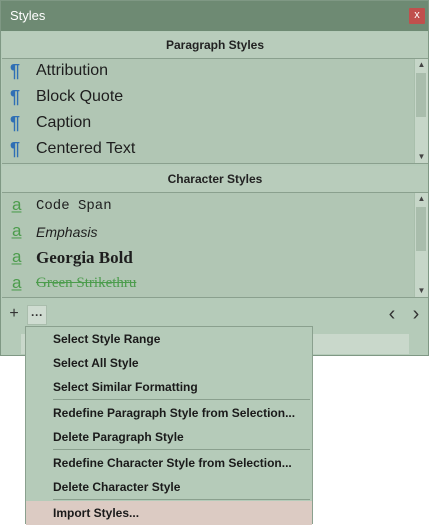  I want to click on menu-item-label: Select Similar Formatting, so click(125, 387).